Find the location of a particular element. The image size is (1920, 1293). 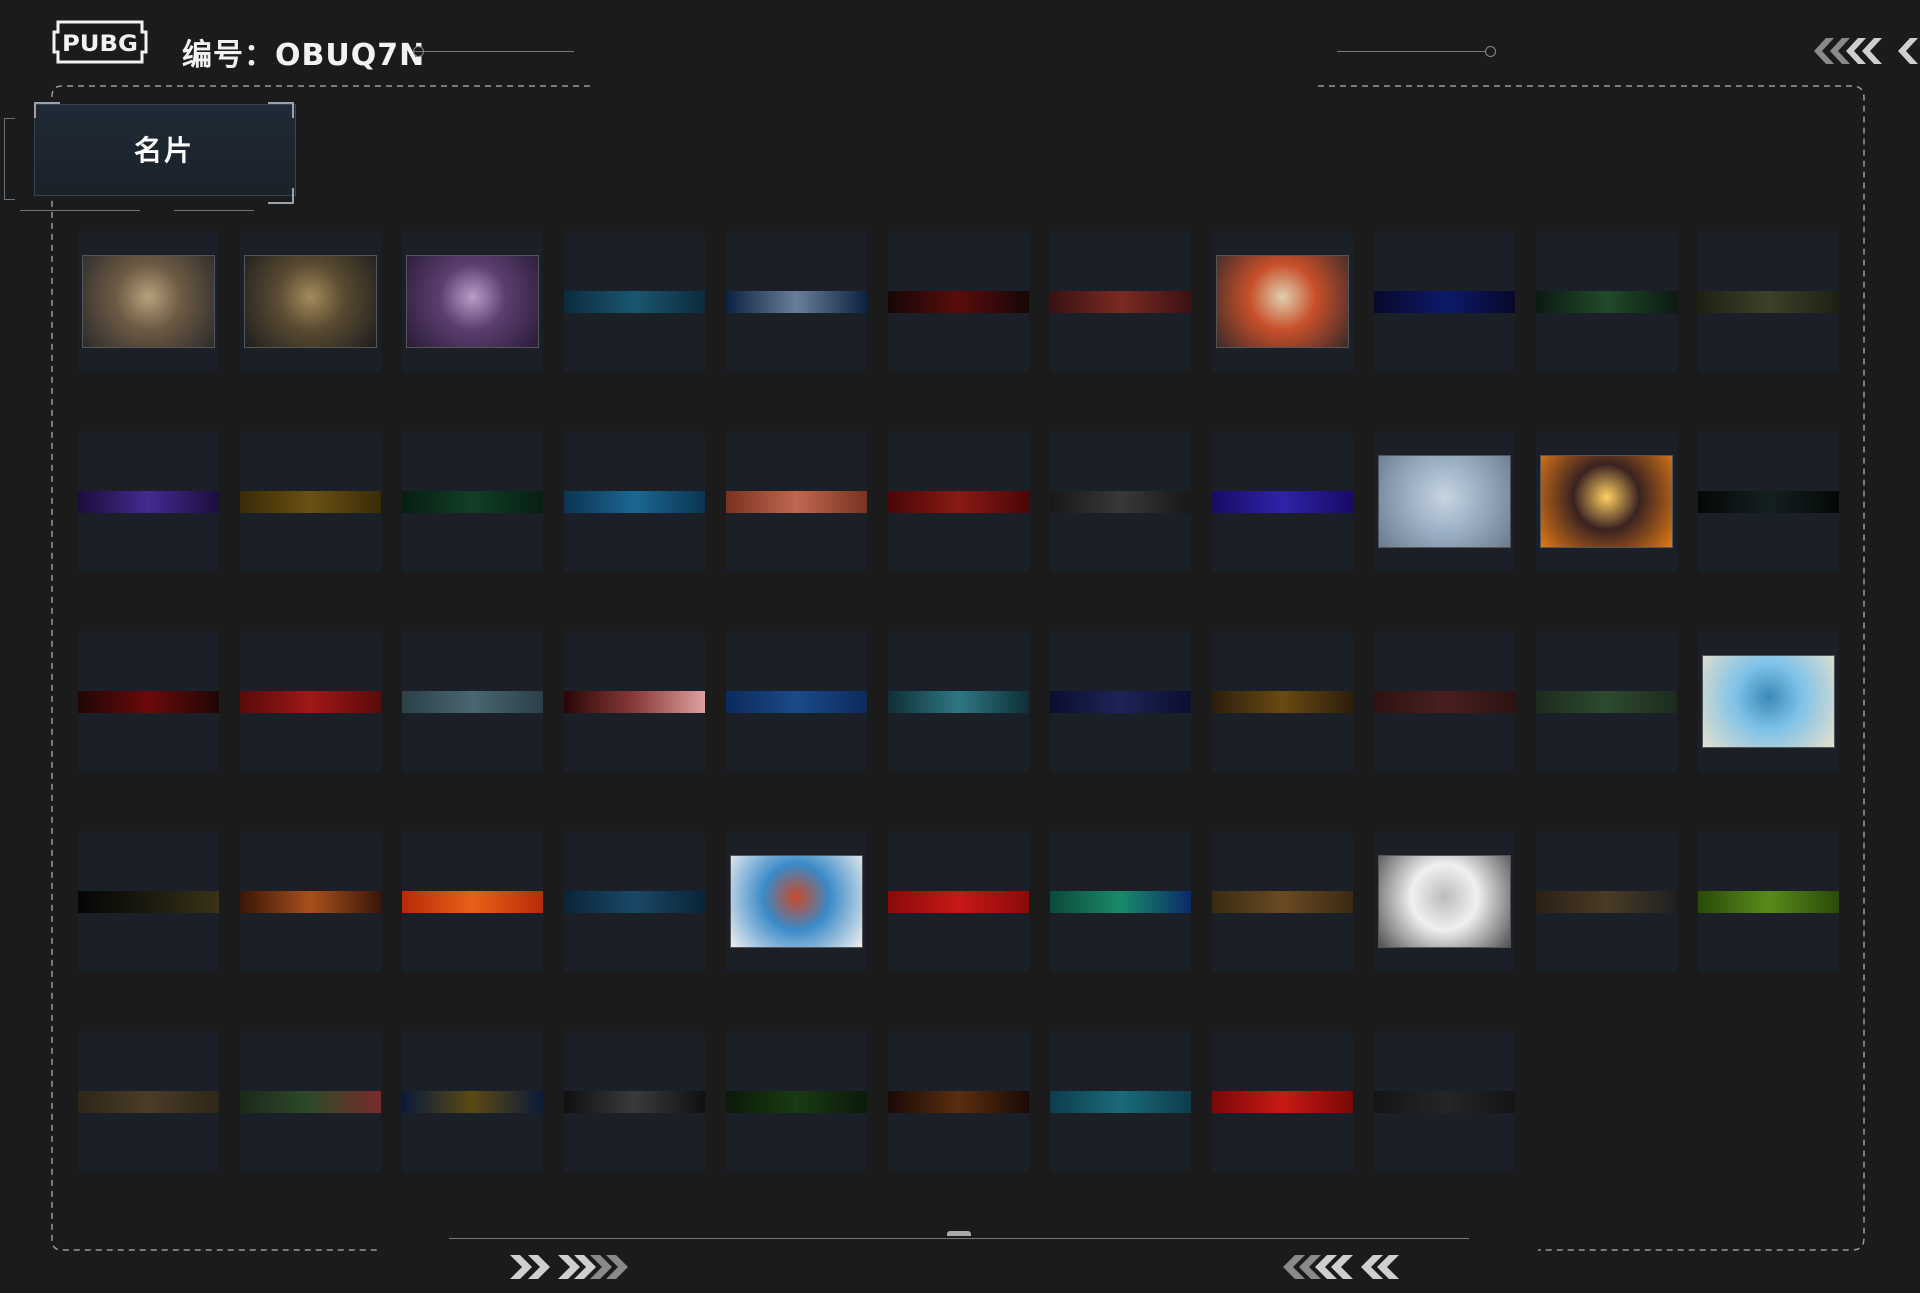

purple-hair-portrait-icon is located at coordinates (472, 301).